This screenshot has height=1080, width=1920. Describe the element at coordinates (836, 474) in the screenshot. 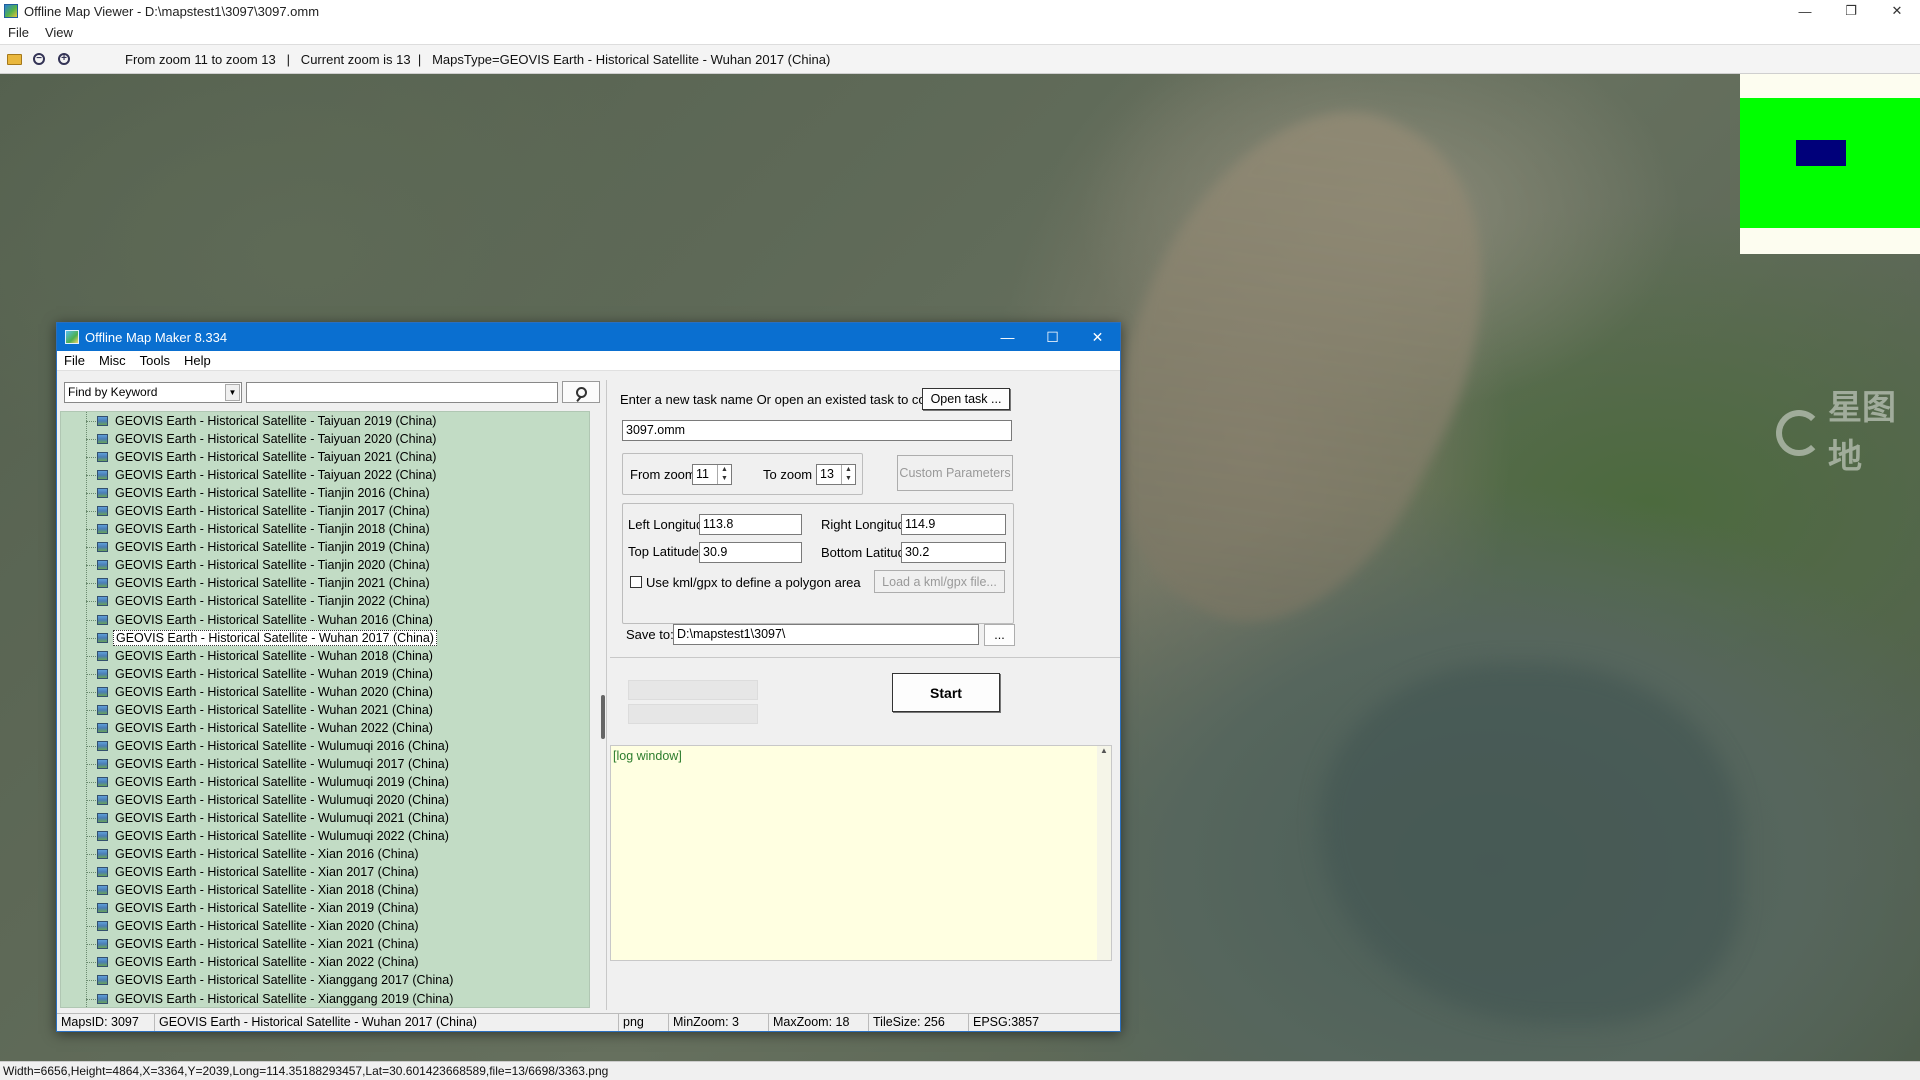

I see `to-zoom-stepper: 13 ▲ ▼` at that location.